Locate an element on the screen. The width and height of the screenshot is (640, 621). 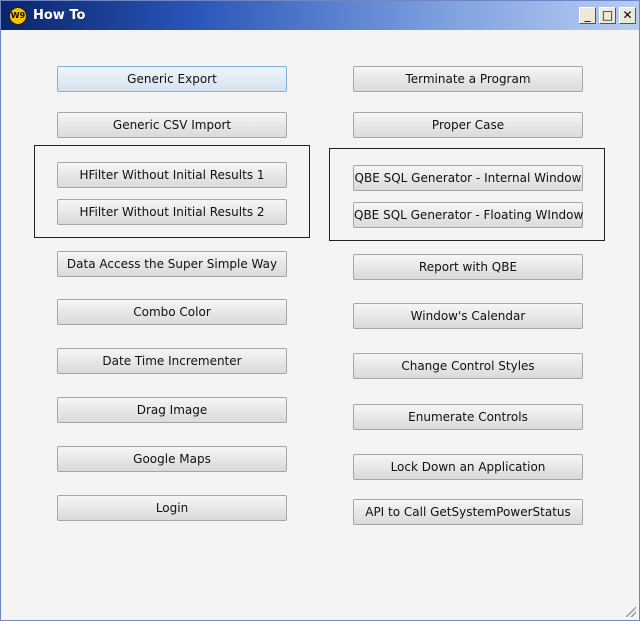
generic-export-button: Generic Export is located at coordinates (172, 79).